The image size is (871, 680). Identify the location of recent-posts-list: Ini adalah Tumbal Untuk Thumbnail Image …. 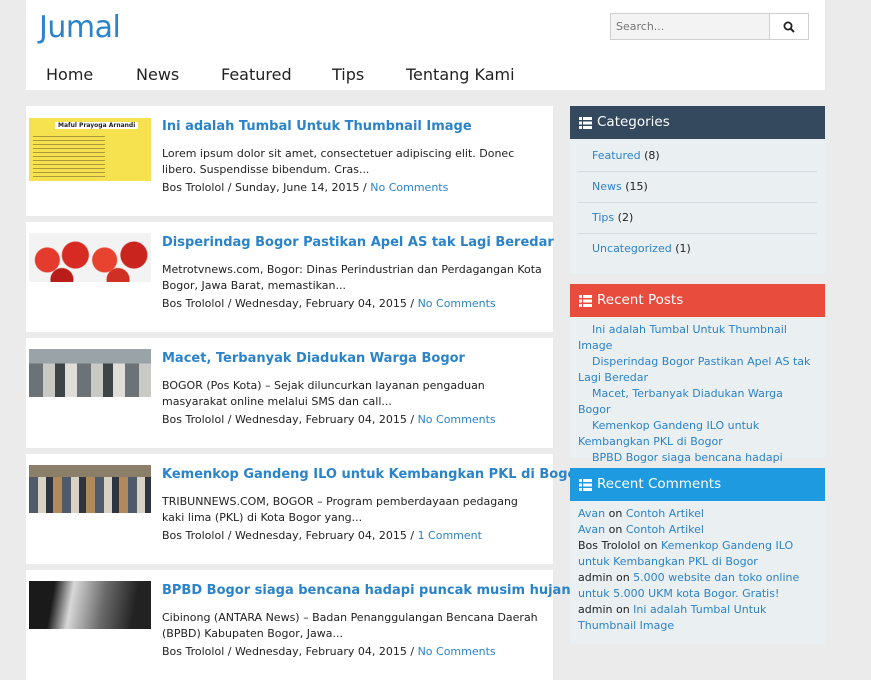
(697, 402).